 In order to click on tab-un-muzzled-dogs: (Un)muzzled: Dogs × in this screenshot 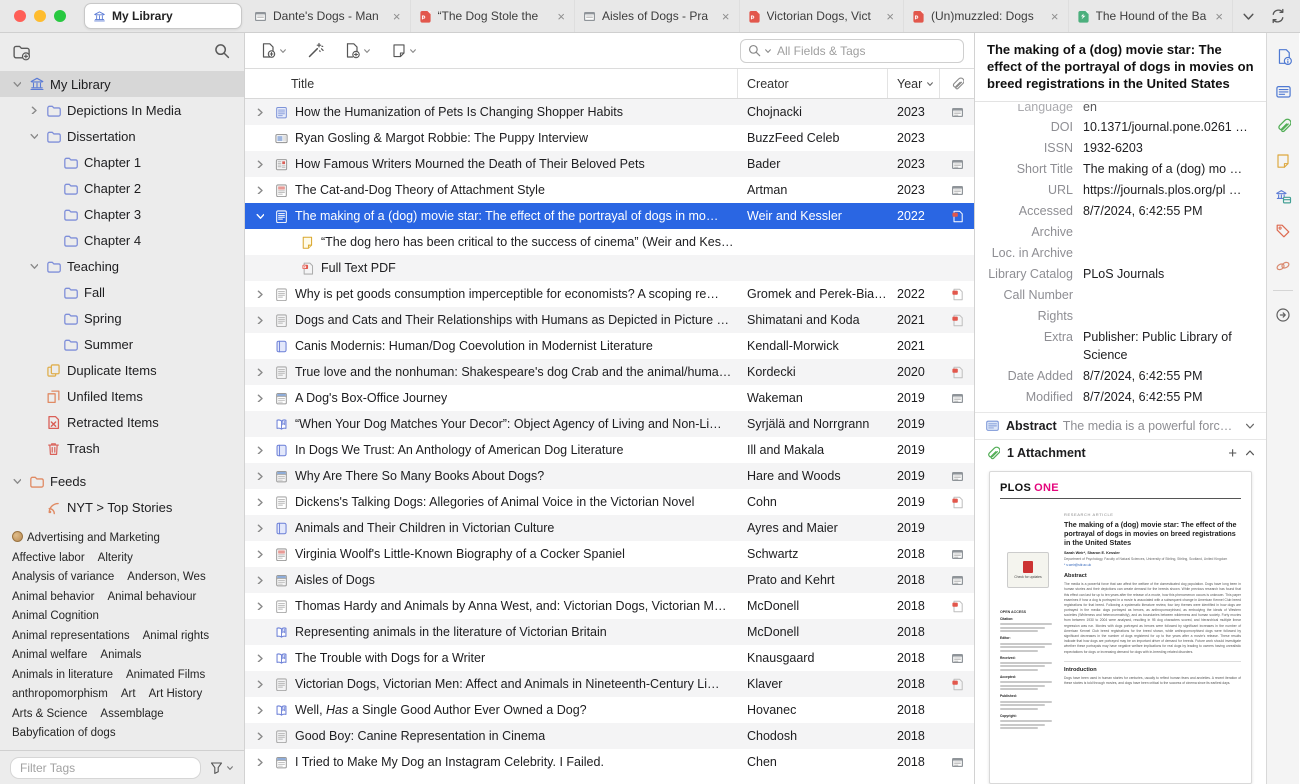, I will do `click(986, 16)`.